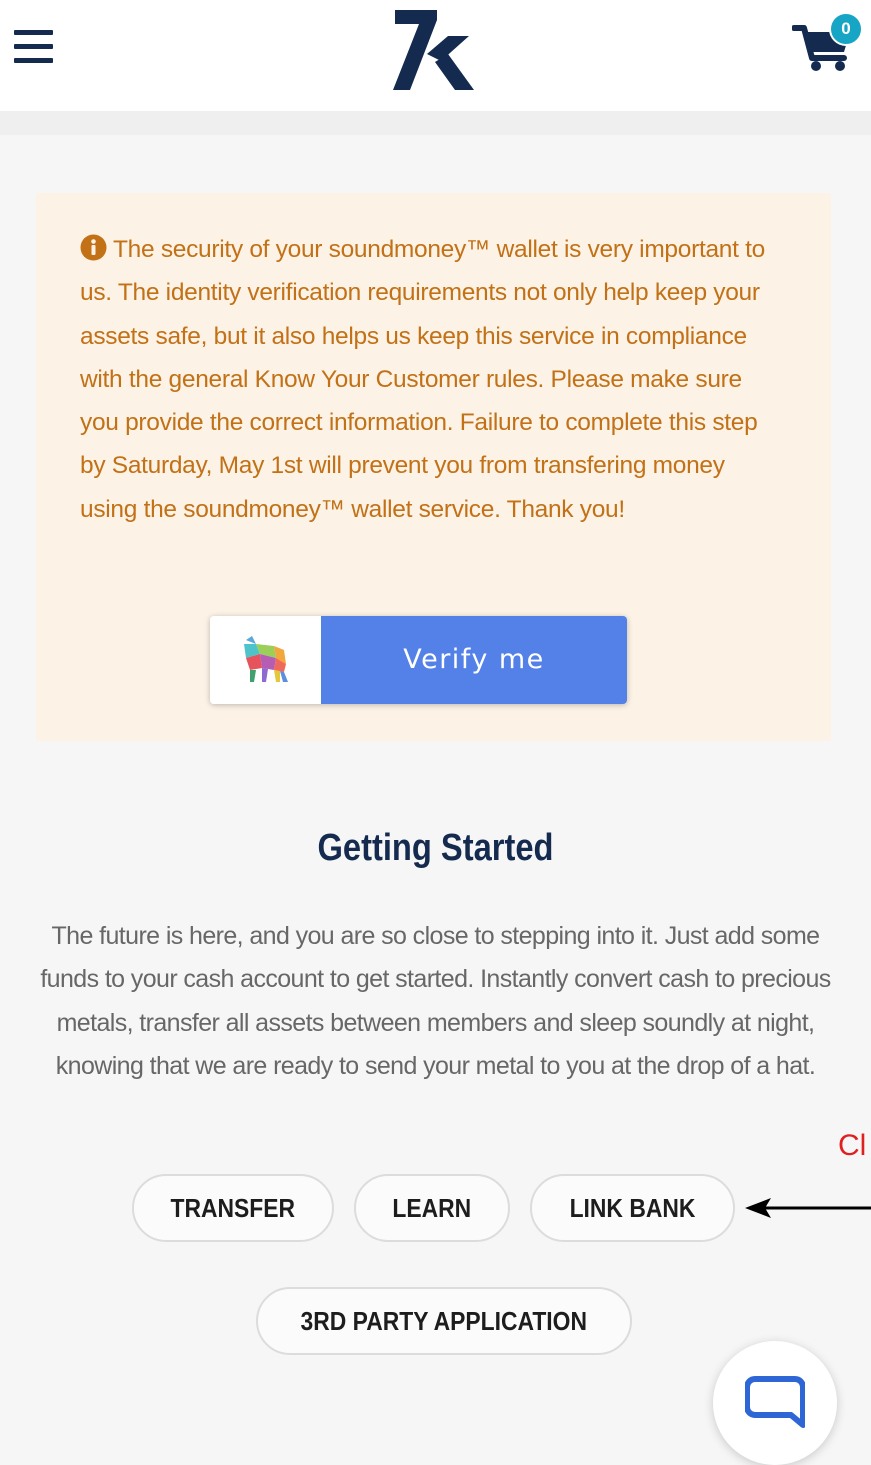 This screenshot has height=1465, width=871. I want to click on top-header: 0, so click(435, 55).